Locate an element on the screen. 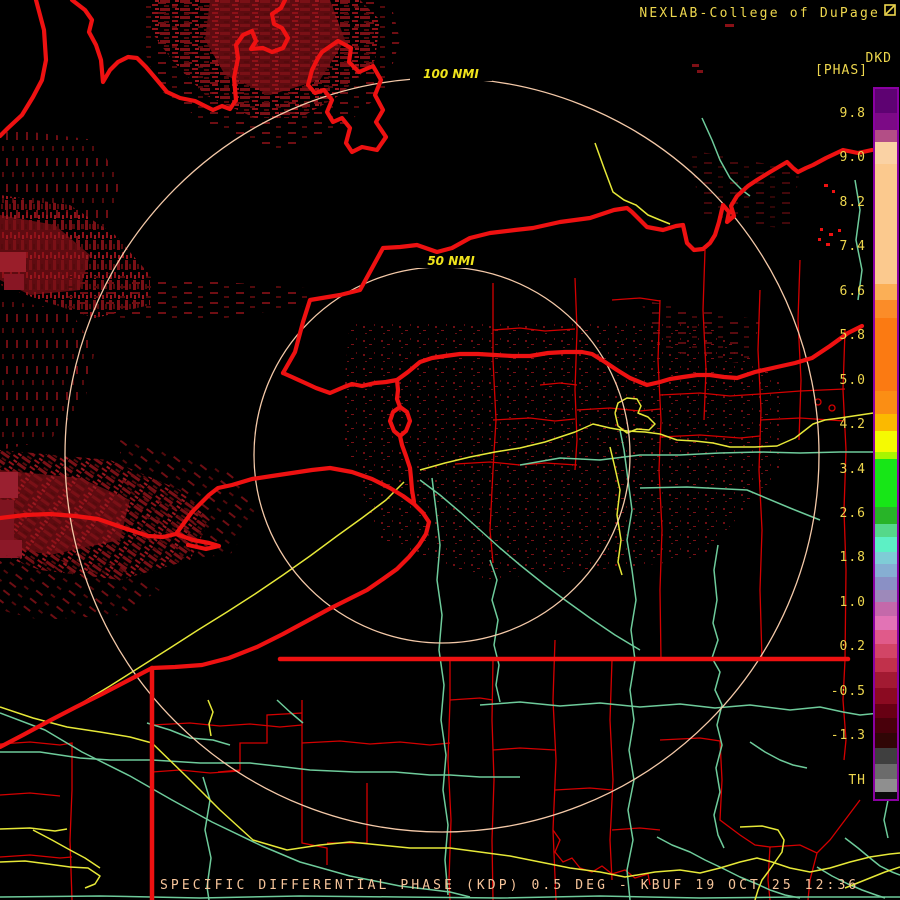  color-scale-tick: 1.8 is located at coordinates (852, 557).